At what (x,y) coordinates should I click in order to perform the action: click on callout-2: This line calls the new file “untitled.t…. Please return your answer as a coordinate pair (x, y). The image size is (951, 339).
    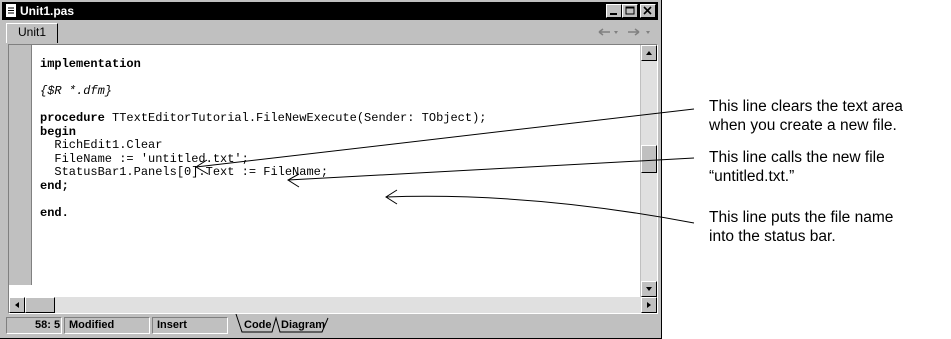
    Looking at the image, I should click on (830, 167).